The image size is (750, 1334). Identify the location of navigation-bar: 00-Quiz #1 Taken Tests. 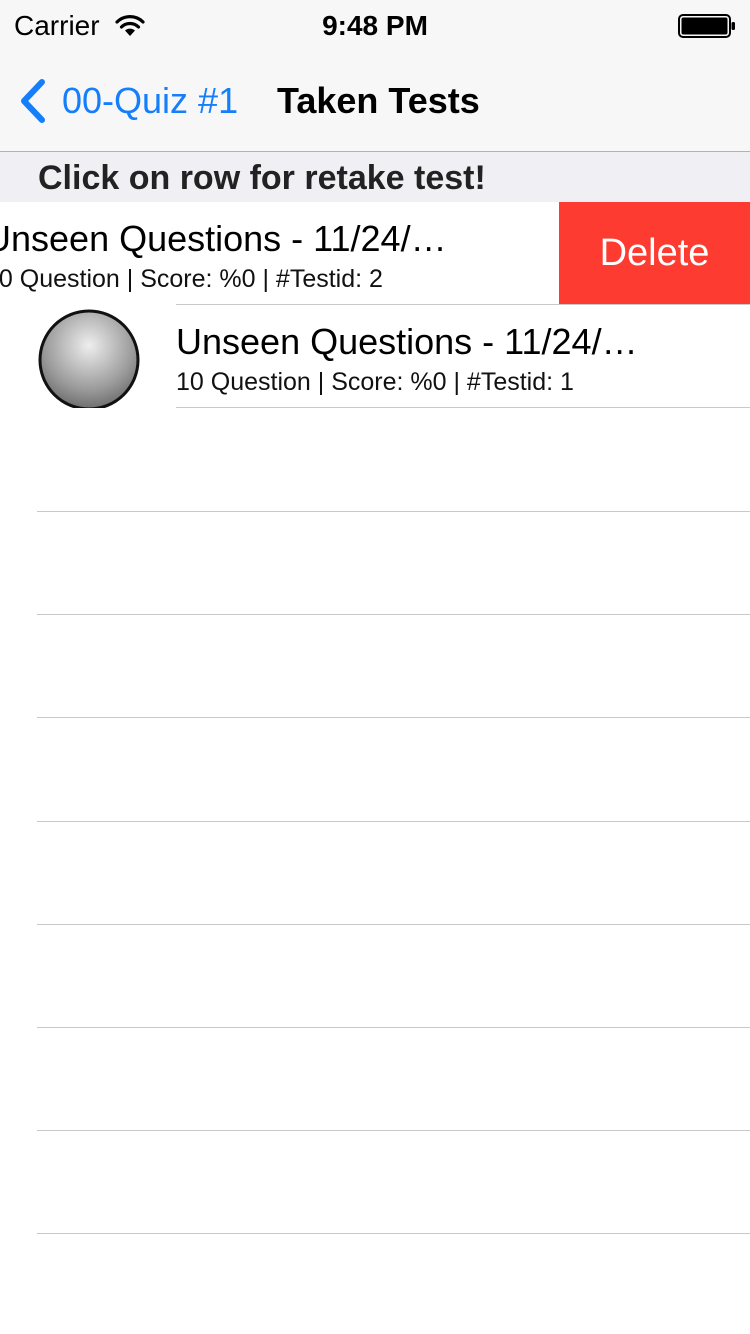
(375, 101).